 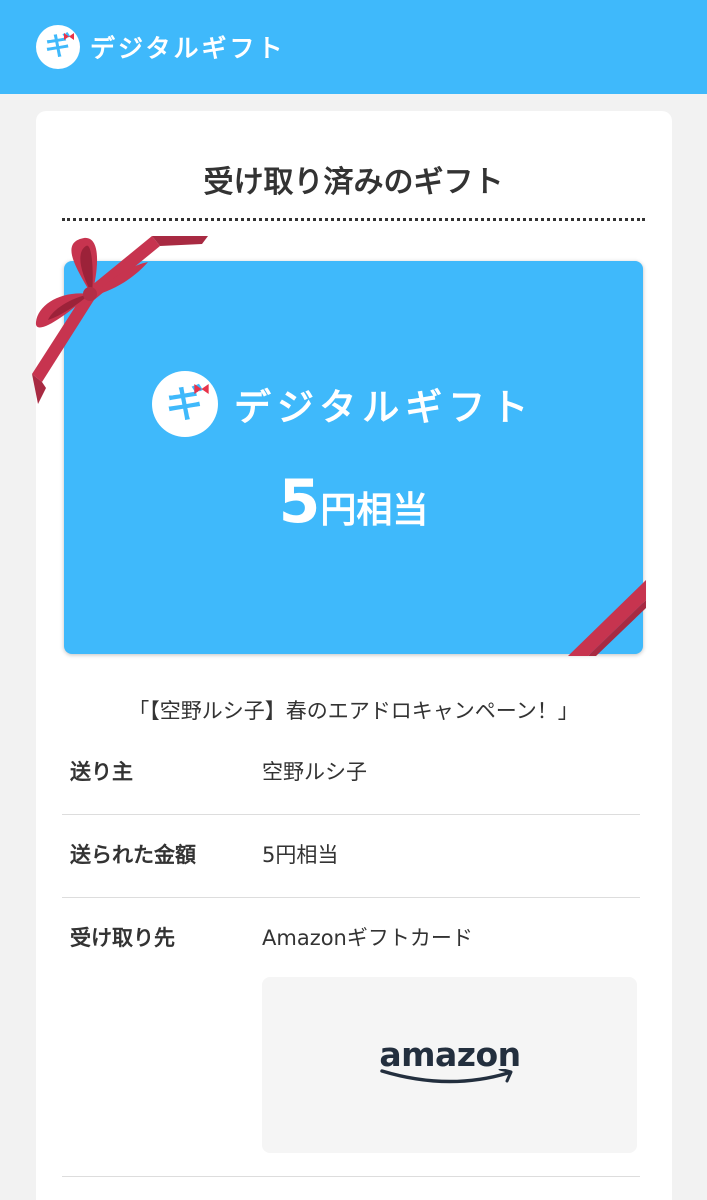 I want to click on page-title: 受け取り済みのギフト, so click(x=353, y=182).